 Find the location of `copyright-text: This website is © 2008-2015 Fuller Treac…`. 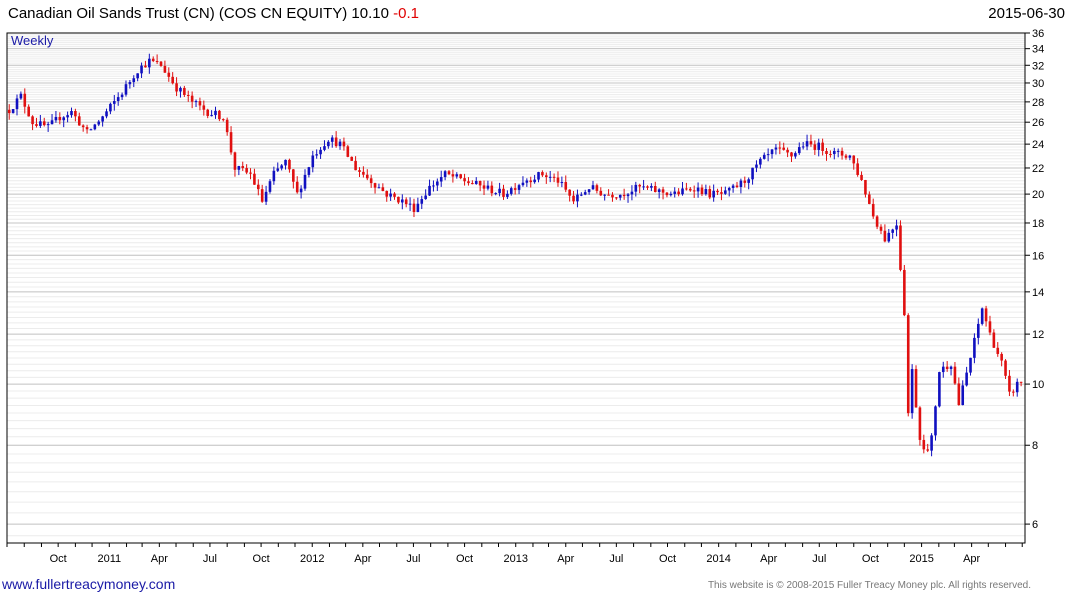

copyright-text: This website is © 2008-2015 Fuller Treac… is located at coordinates (869, 585).